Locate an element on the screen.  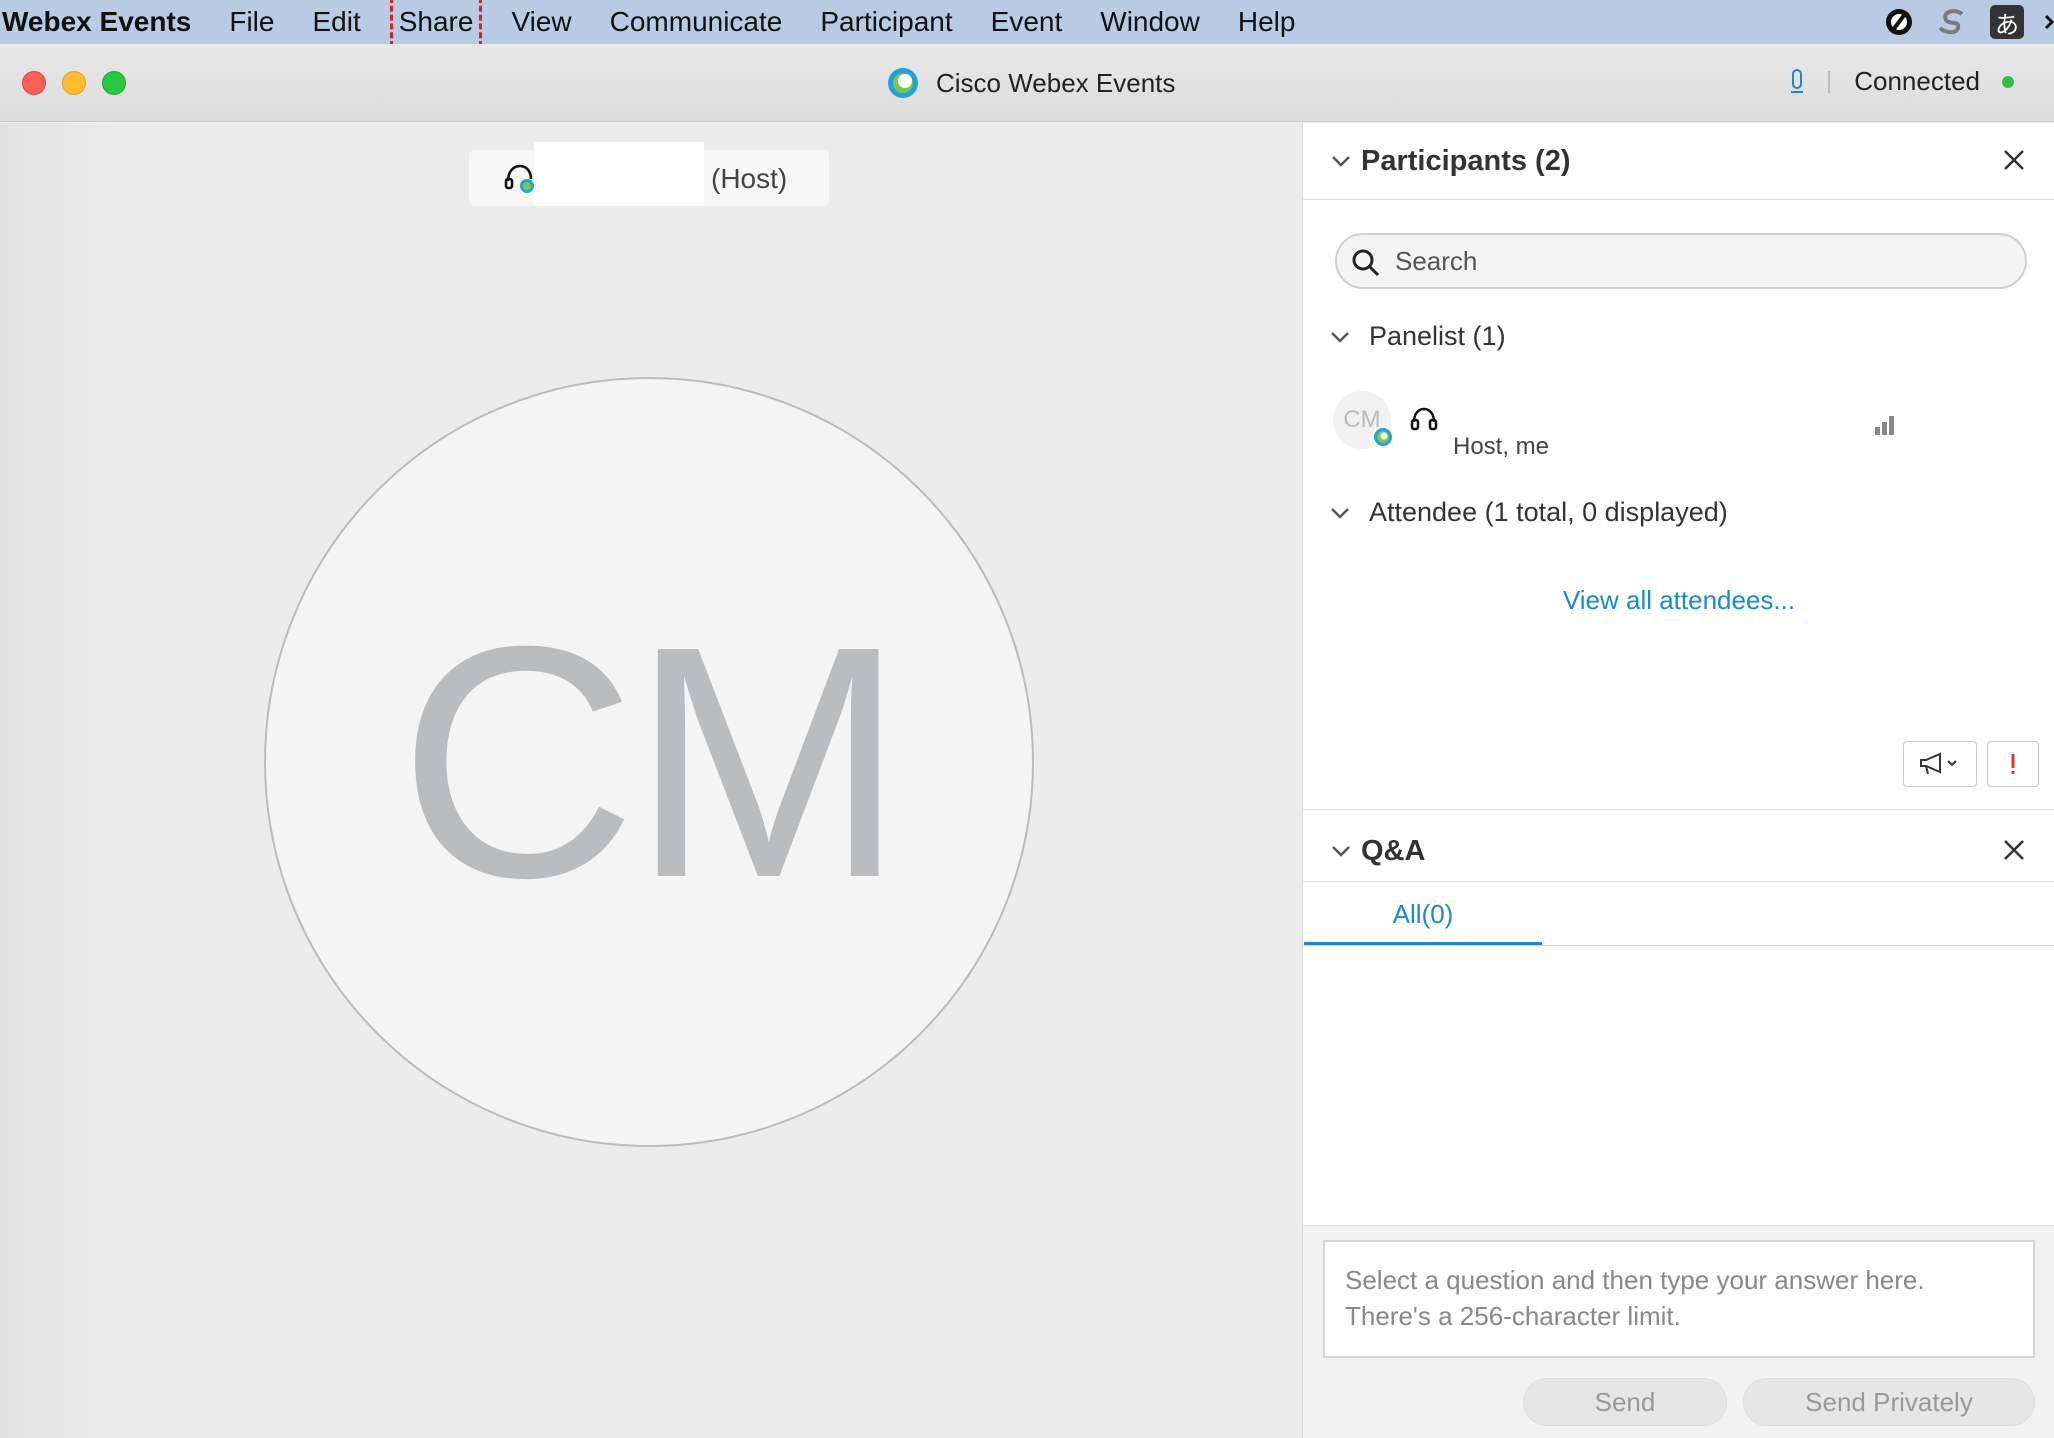
participant-row: CM Host, me is located at coordinates (1683, 426).